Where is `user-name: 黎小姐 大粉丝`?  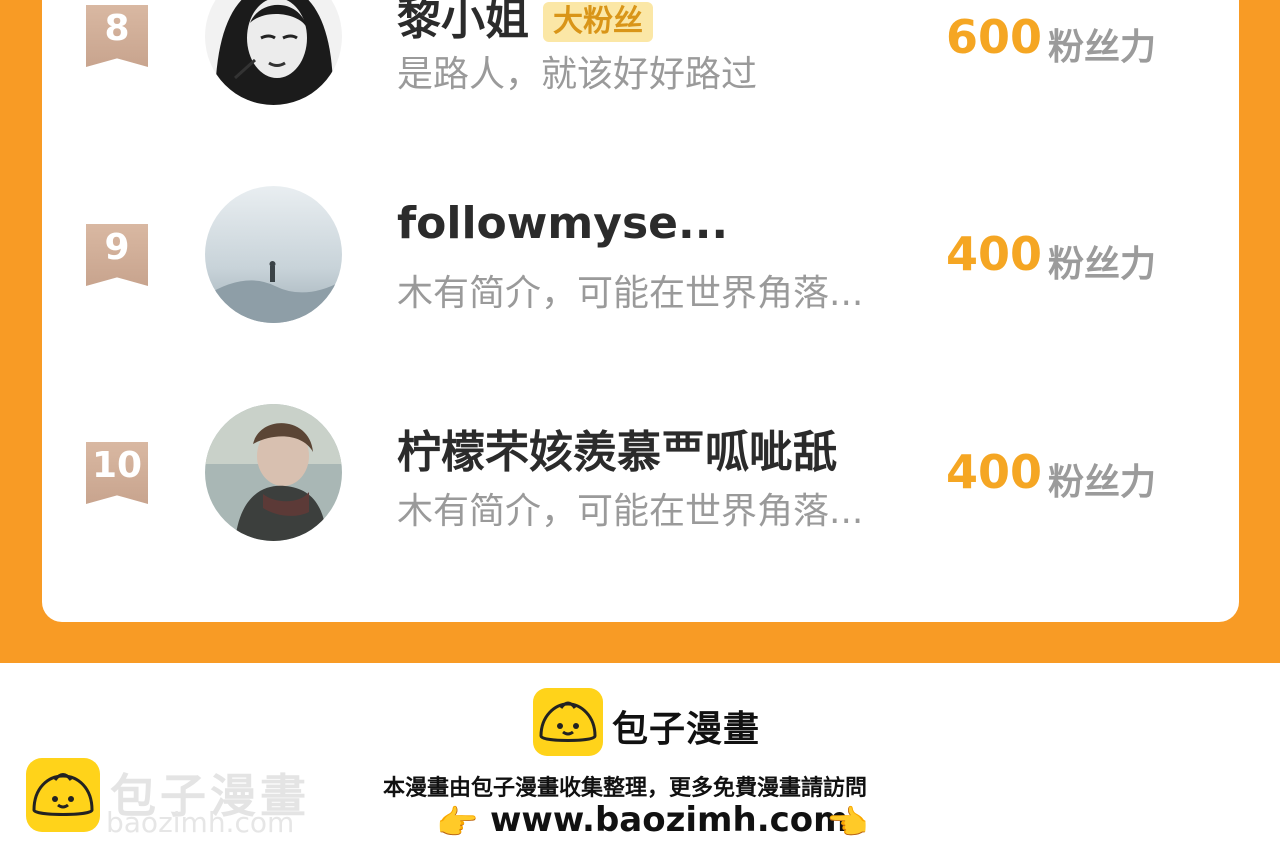 user-name: 黎小姐 大粉丝 is located at coordinates (525, 23).